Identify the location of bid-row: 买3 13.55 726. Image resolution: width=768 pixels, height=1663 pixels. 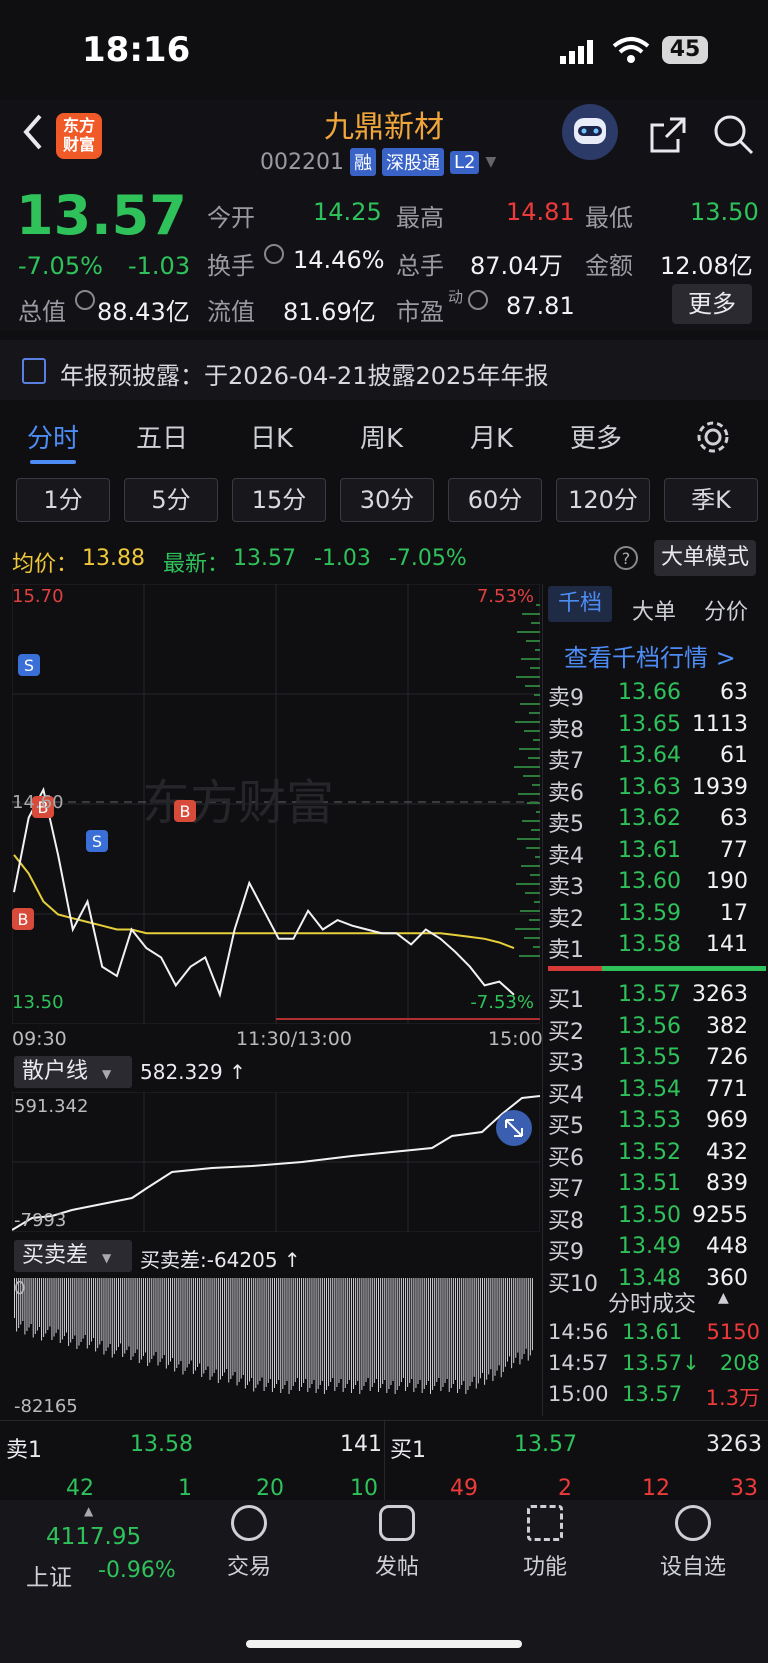
(657, 1060).